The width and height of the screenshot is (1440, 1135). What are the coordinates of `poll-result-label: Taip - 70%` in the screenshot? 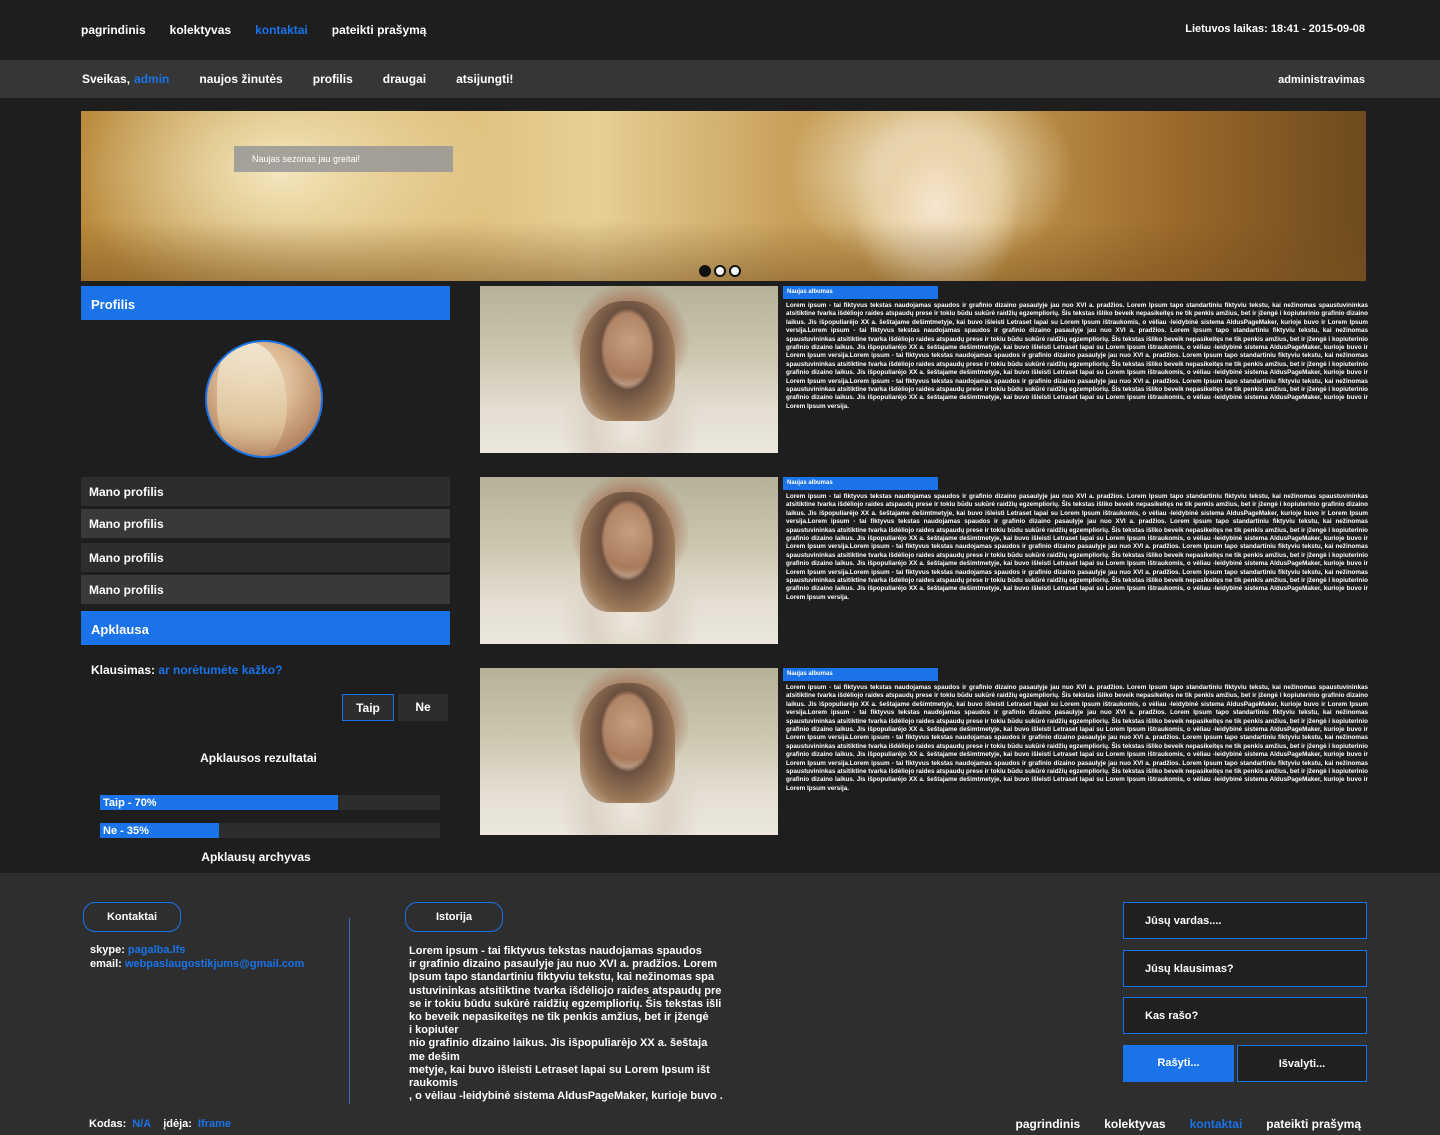 It's located at (130, 803).